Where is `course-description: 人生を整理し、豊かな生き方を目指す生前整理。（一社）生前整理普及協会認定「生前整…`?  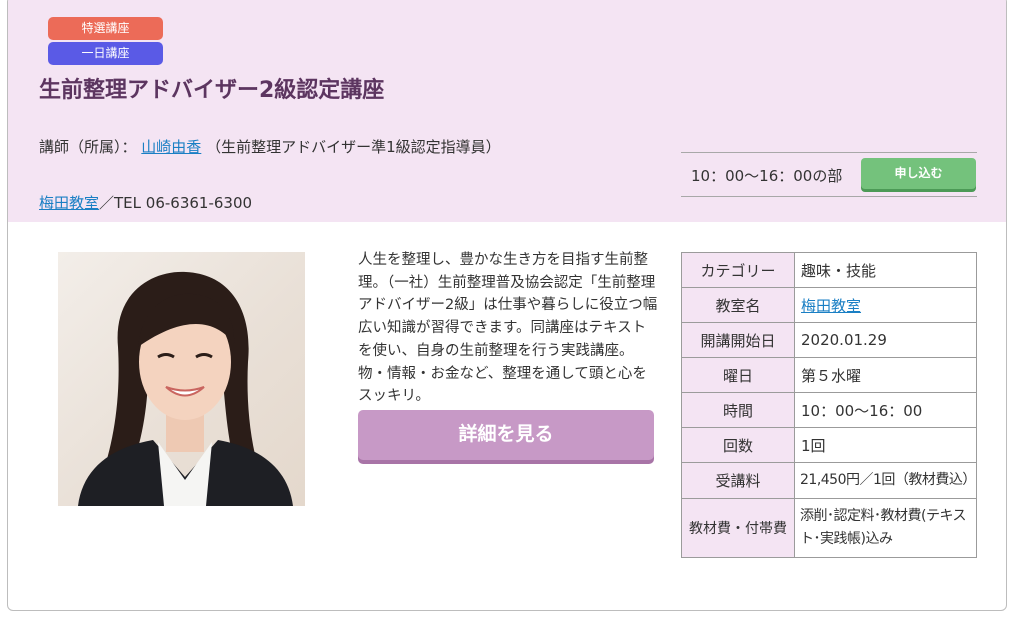 course-description: 人生を整理し、豊かな生き方を目指す生前整理。（一社）生前整理普及協会認定「生前整… is located at coordinates (508, 328).